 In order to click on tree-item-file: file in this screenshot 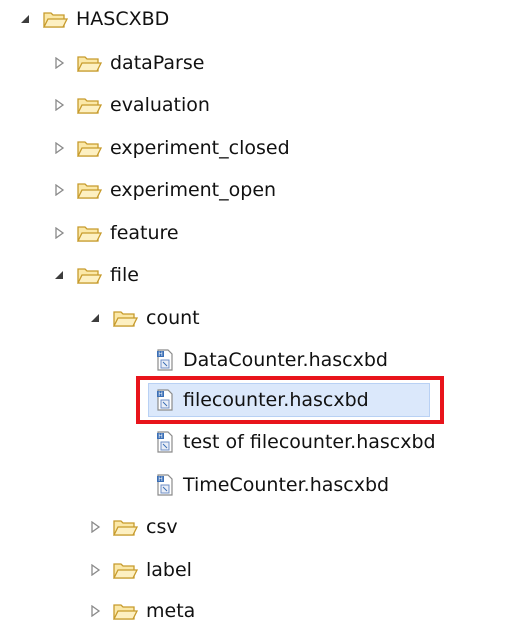, I will do `click(95, 275)`.